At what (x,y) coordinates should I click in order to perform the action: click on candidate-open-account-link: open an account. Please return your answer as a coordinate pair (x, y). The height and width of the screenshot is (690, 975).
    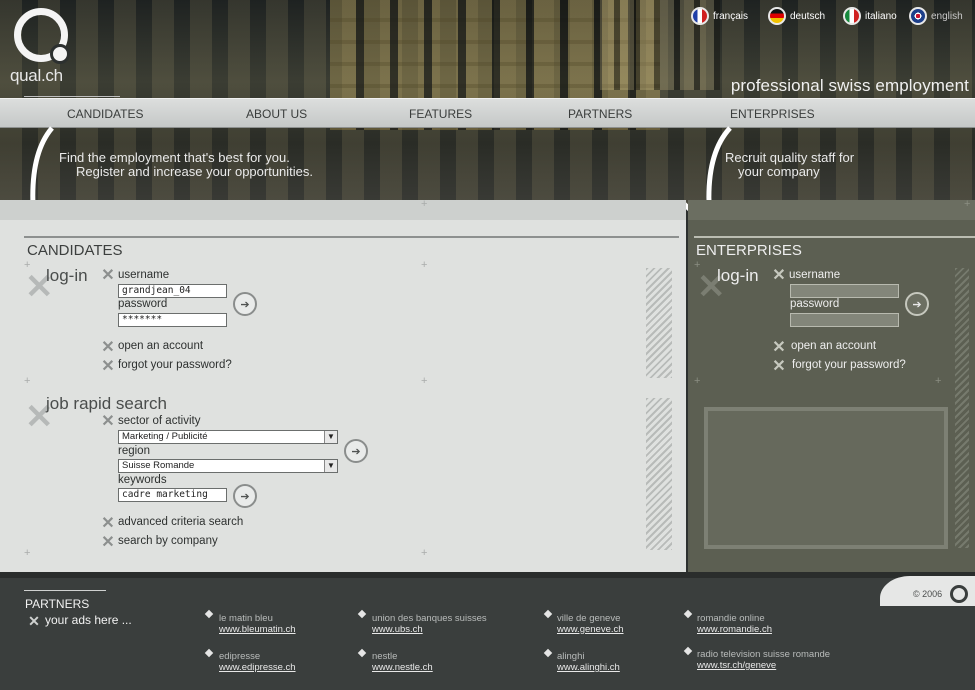
    Looking at the image, I should click on (160, 346).